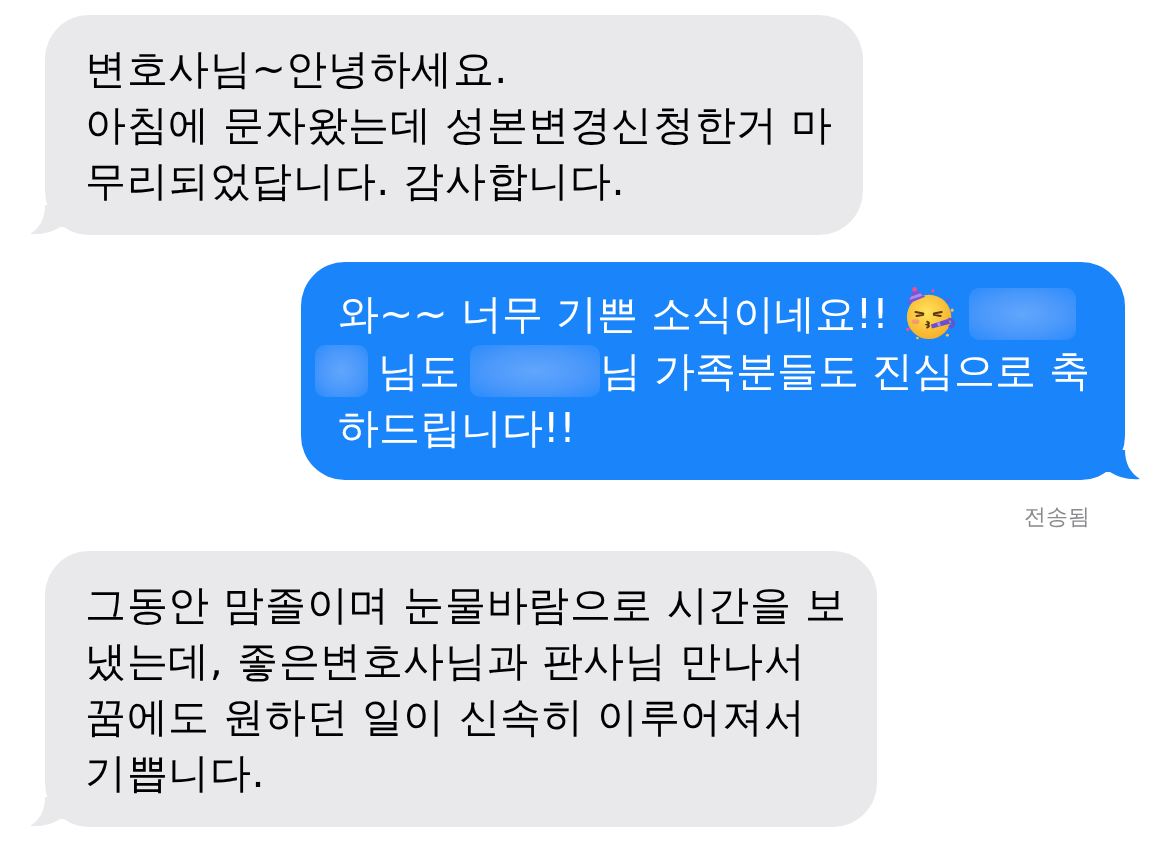  What do you see at coordinates (844, 371) in the screenshot?
I see `message-text: 님 가족분들도 진심으로 축` at bounding box center [844, 371].